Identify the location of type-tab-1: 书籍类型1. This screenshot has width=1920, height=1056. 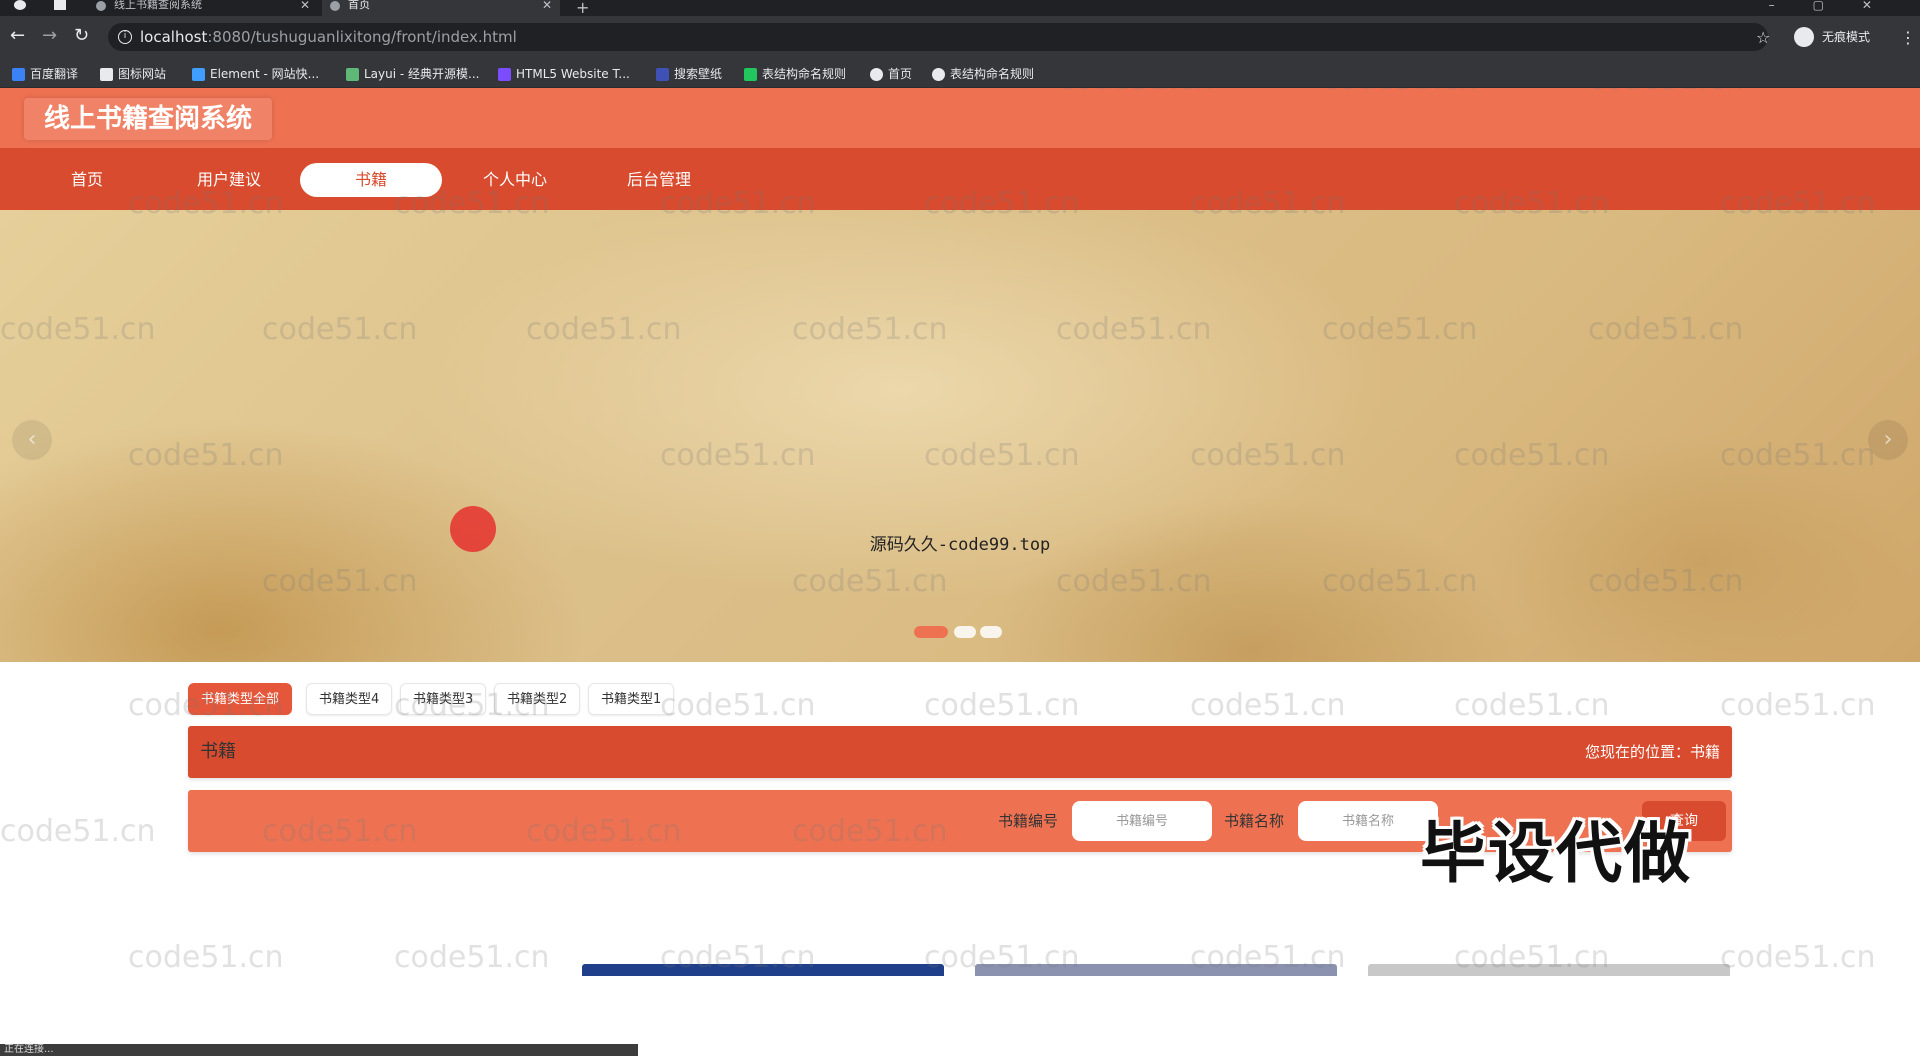
(631, 699).